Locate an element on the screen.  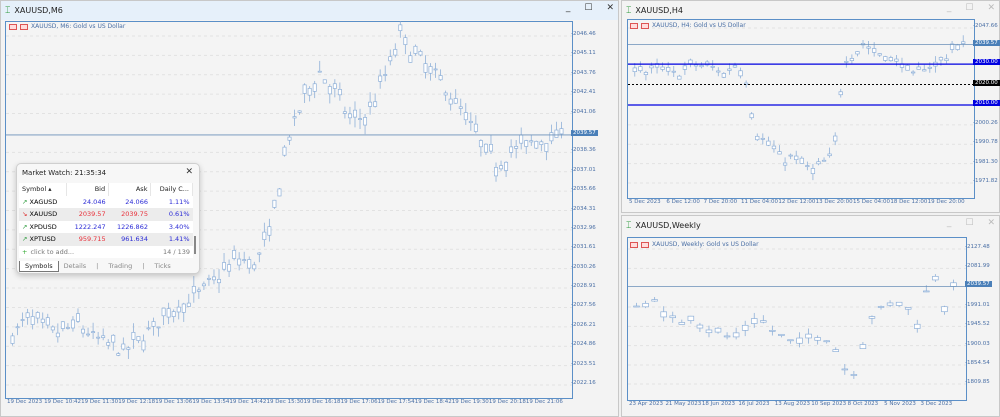
chart-title: XAUUSD, Weekly: Gold vs US Dollar is located at coordinates (694, 244).